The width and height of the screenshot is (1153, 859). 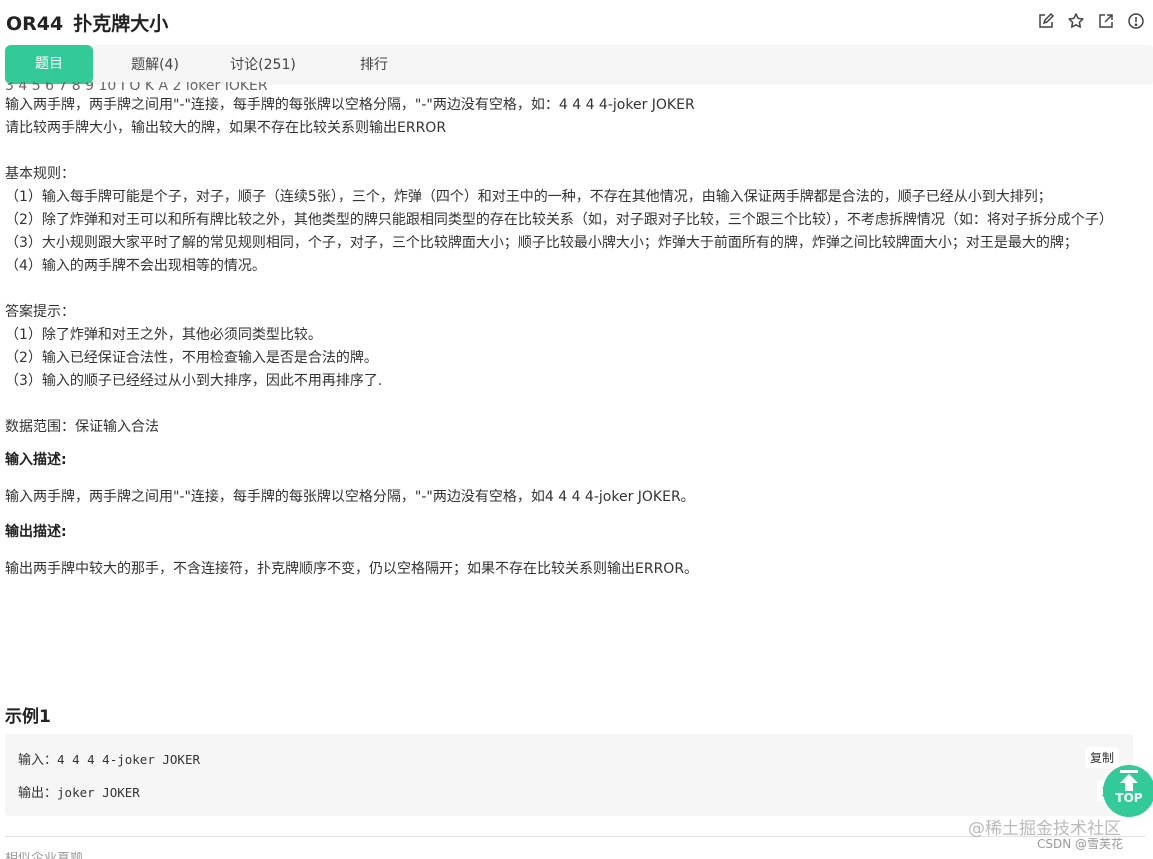 I want to click on data-range: 数据范围：保证输入合法, so click(x=82, y=427).